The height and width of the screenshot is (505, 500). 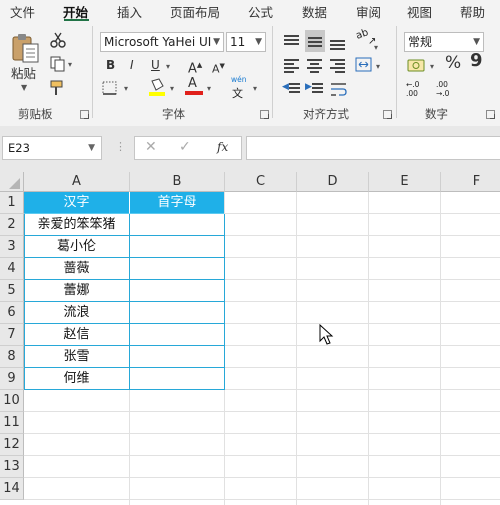 I want to click on clipboard-group-label: 剪贴板, so click(x=35, y=114).